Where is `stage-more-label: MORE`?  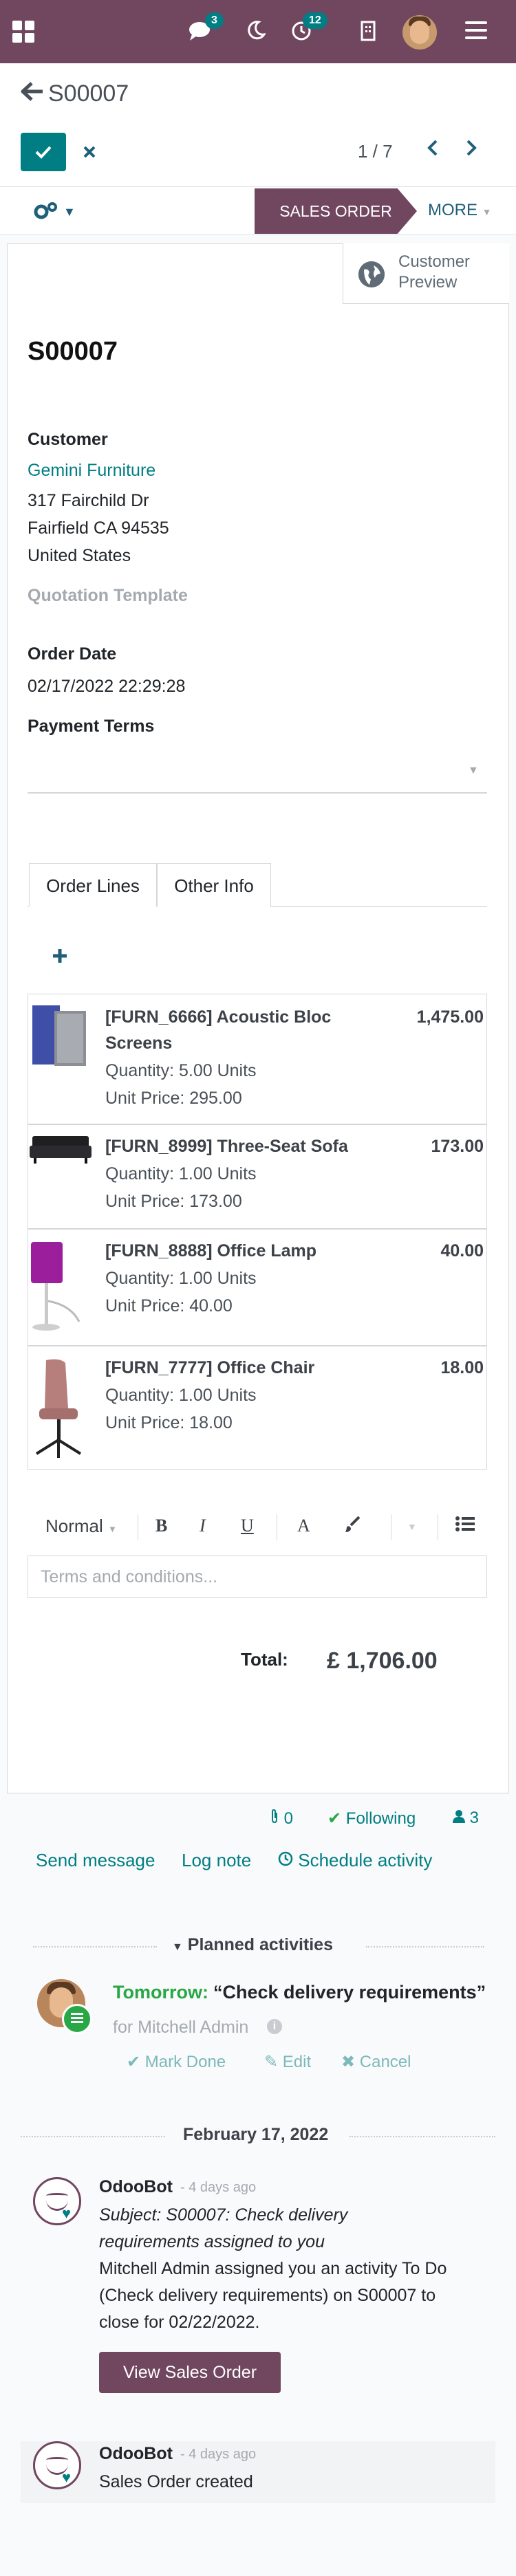 stage-more-label: MORE is located at coordinates (452, 210).